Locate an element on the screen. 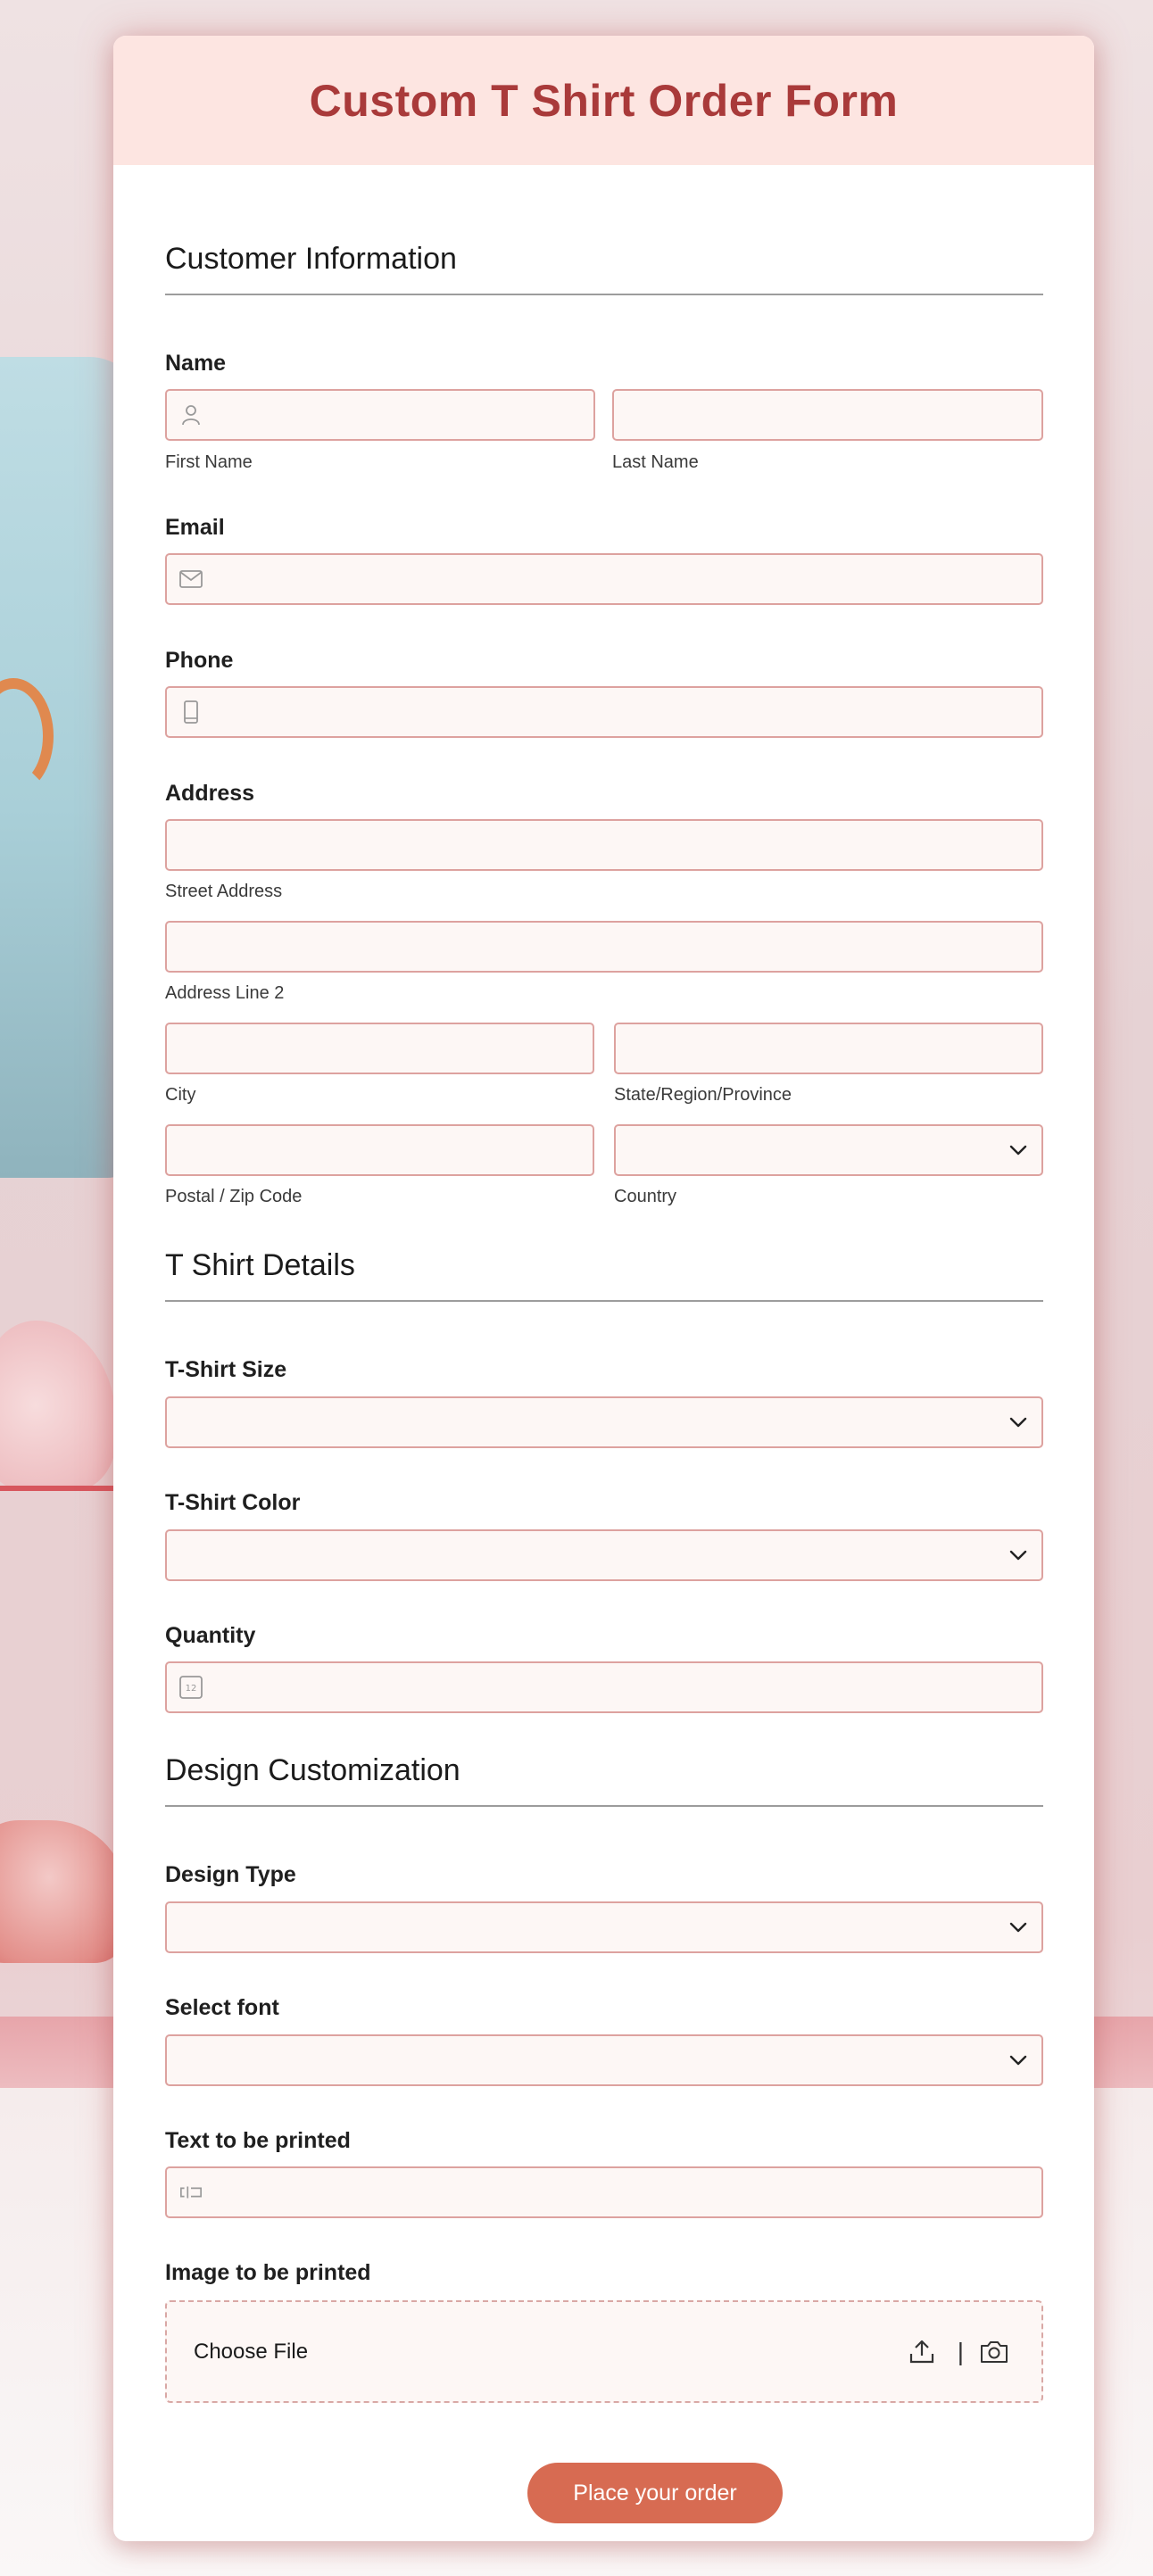 The width and height of the screenshot is (1153, 2576). section-title-design: Design Customization is located at coordinates (312, 1770).